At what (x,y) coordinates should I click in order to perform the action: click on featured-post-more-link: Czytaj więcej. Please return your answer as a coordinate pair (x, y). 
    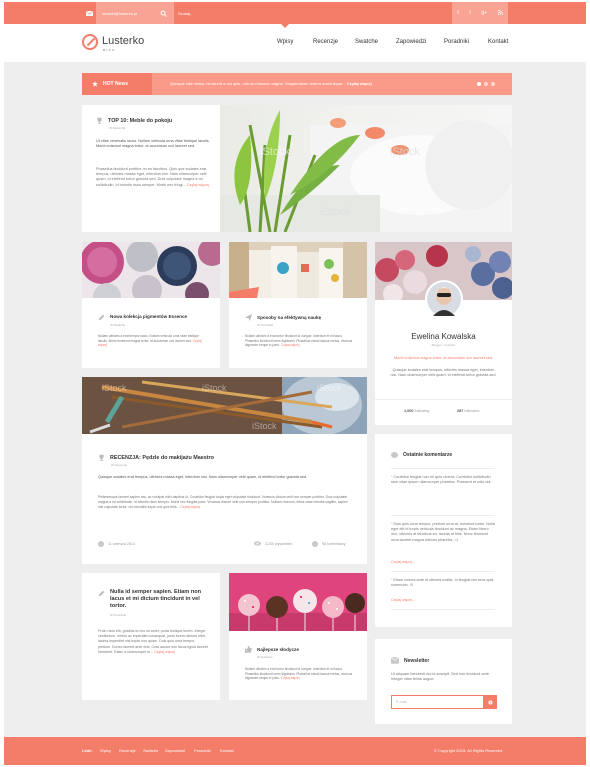
    Looking at the image, I should click on (198, 185).